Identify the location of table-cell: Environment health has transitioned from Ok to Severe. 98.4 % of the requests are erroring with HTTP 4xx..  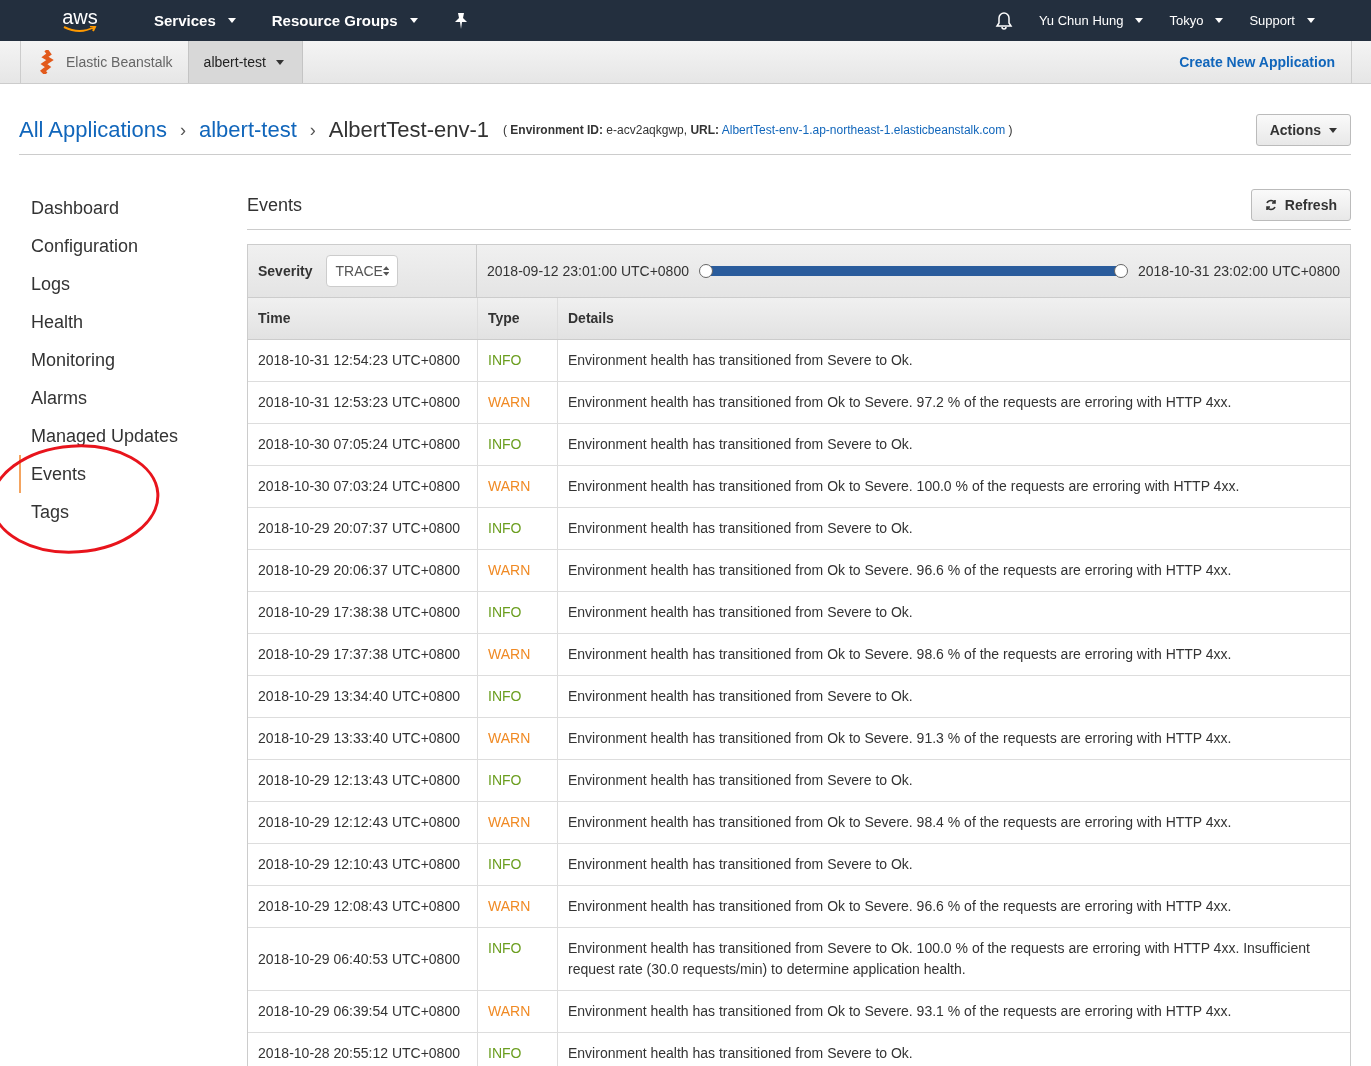
(953, 822).